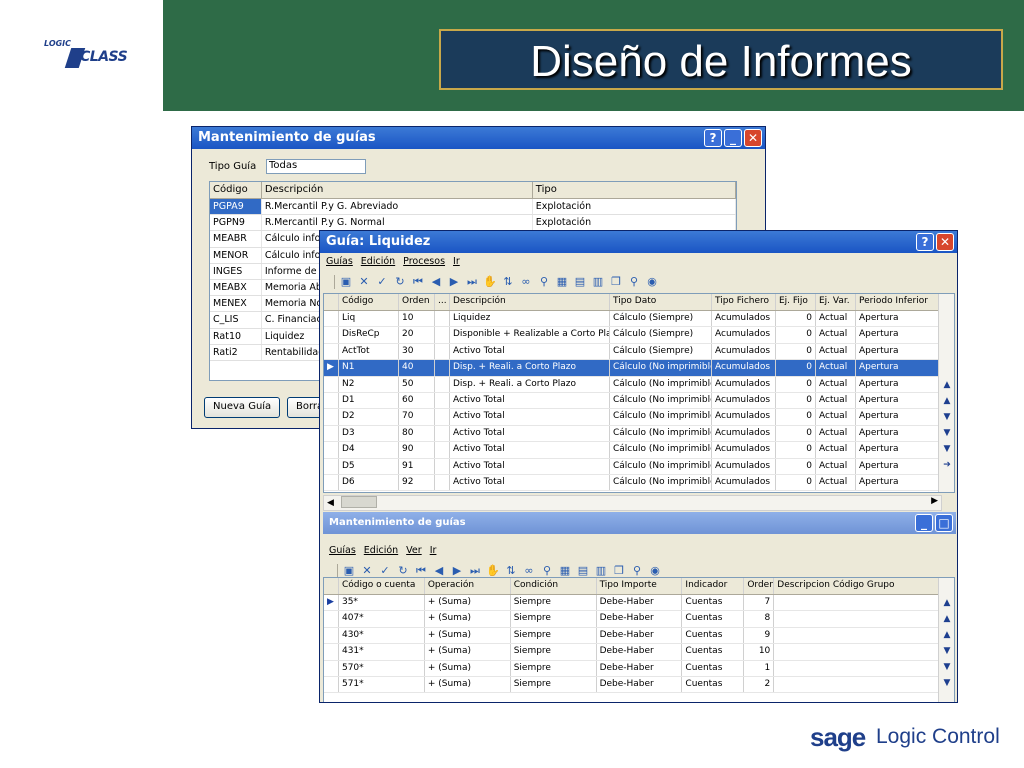  What do you see at coordinates (639, 668) in the screenshot?
I see `table-row: 570* + (Suma) Siempre Debe-Haber Cuentas 1` at bounding box center [639, 668].